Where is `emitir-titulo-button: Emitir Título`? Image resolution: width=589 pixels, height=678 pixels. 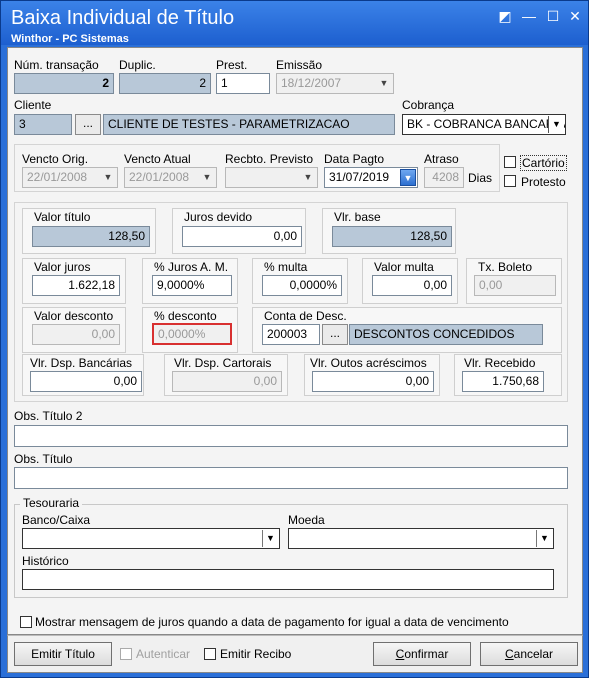 emitir-titulo-button: Emitir Título is located at coordinates (63, 654).